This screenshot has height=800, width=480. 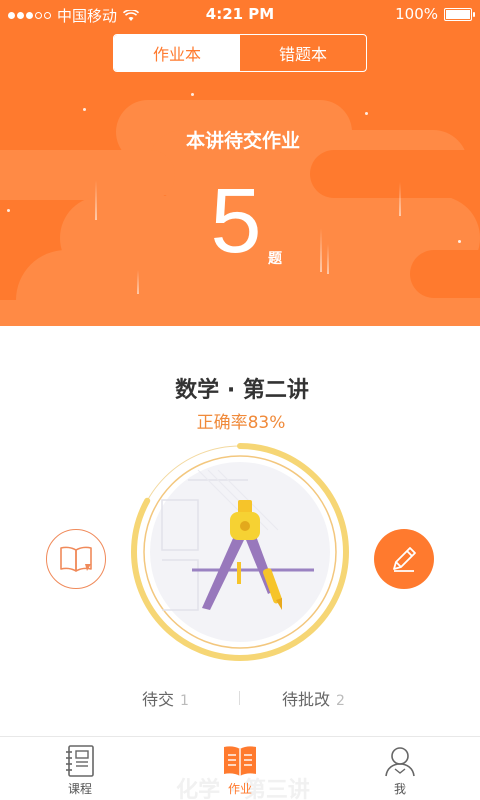 What do you see at coordinates (253, 555) in the screenshot?
I see `compass-icon` at bounding box center [253, 555].